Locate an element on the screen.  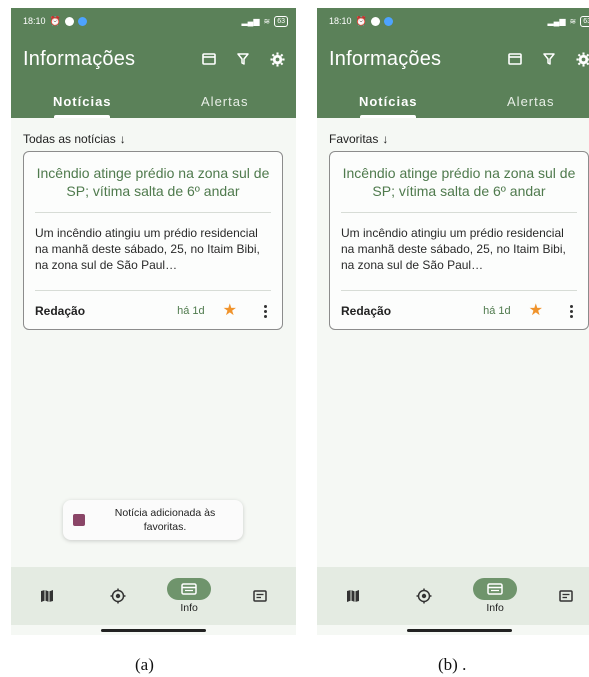
caption-b: (b) . is located at coordinates (452, 664).